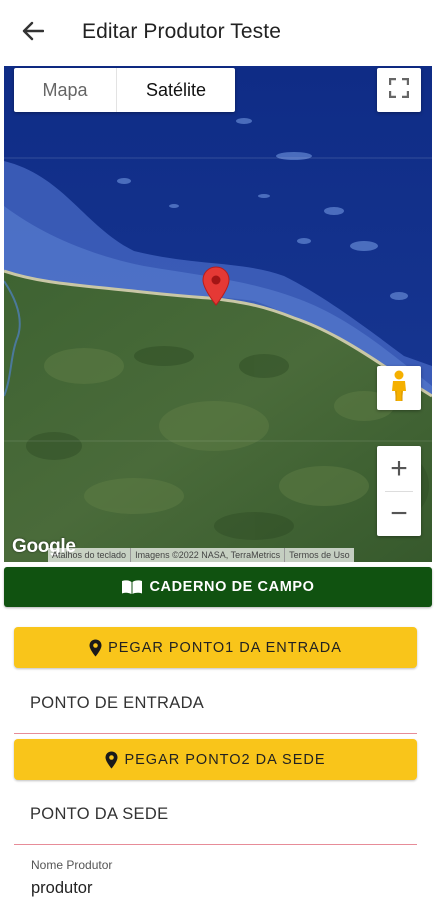  Describe the element at coordinates (176, 90) in the screenshot. I see `map-type-satellite-button: Satélite` at that location.